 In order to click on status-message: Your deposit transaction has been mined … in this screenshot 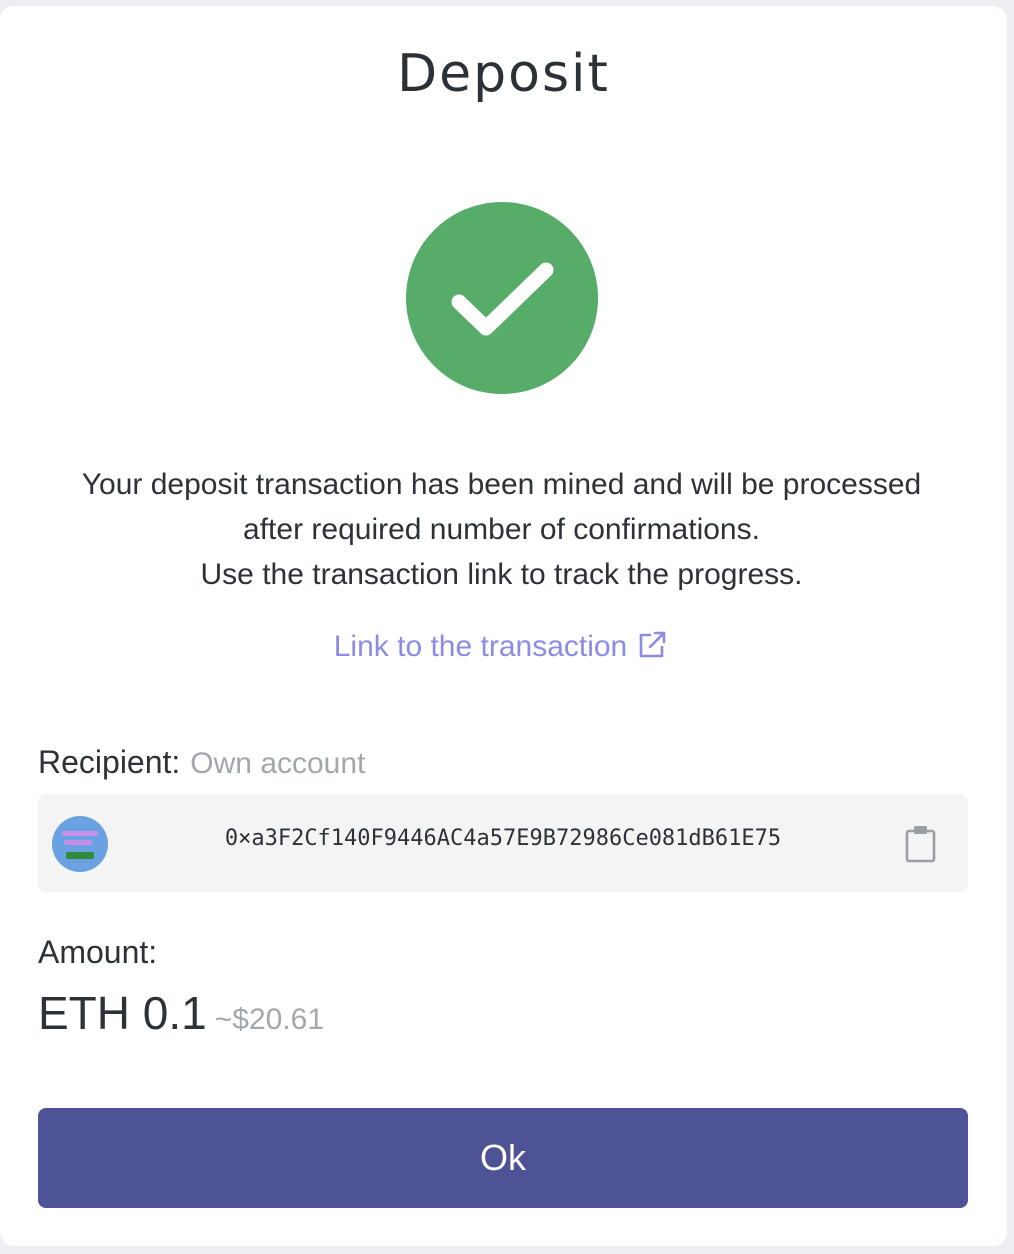, I will do `click(501, 529)`.